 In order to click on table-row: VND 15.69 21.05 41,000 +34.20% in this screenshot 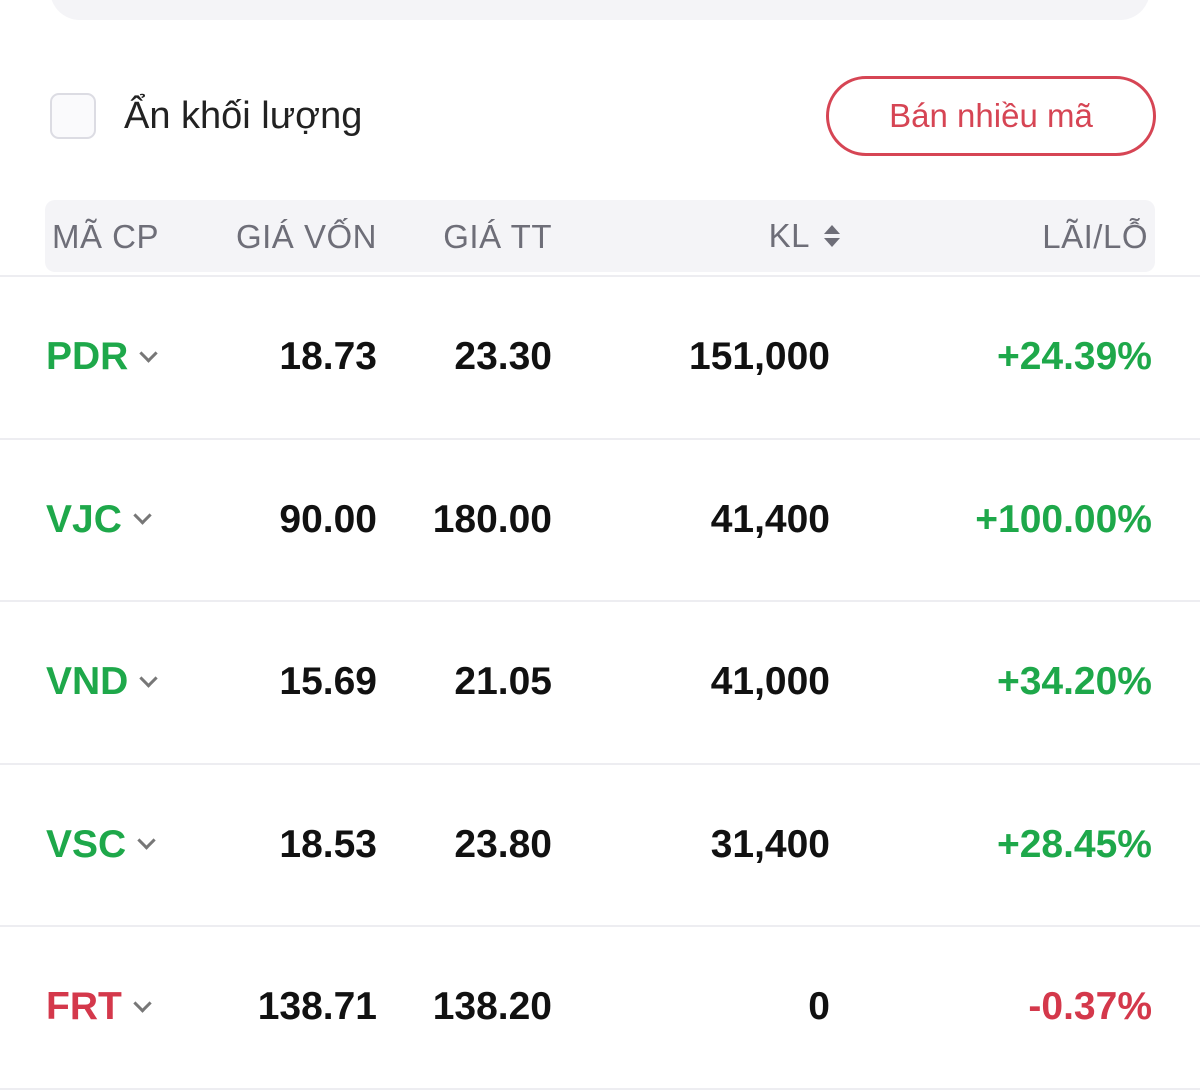, I will do `click(600, 683)`.